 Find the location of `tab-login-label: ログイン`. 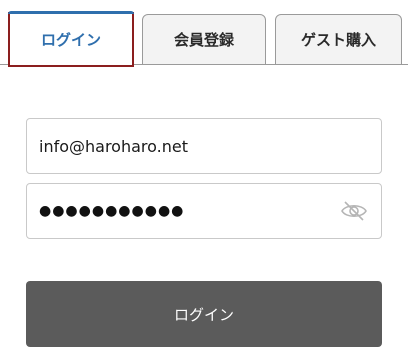

tab-login-label: ログイン is located at coordinates (70, 40).